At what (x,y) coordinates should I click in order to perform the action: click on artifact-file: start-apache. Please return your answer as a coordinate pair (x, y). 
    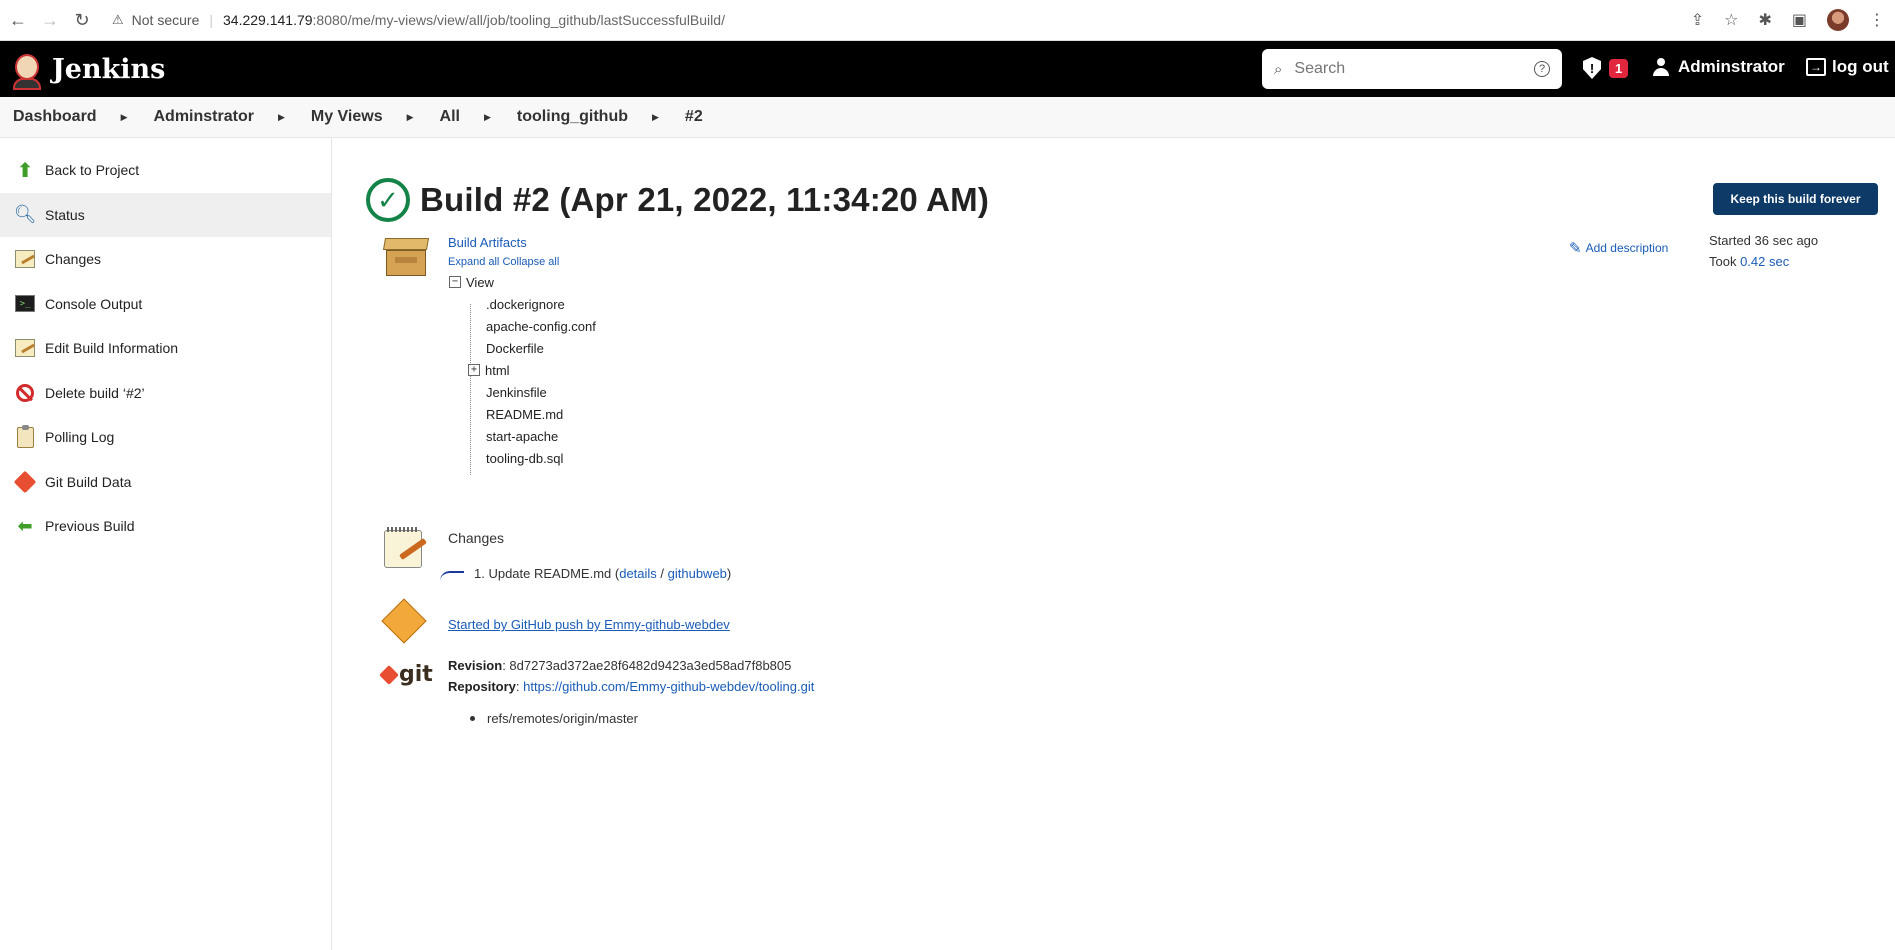
    Looking at the image, I should click on (522, 436).